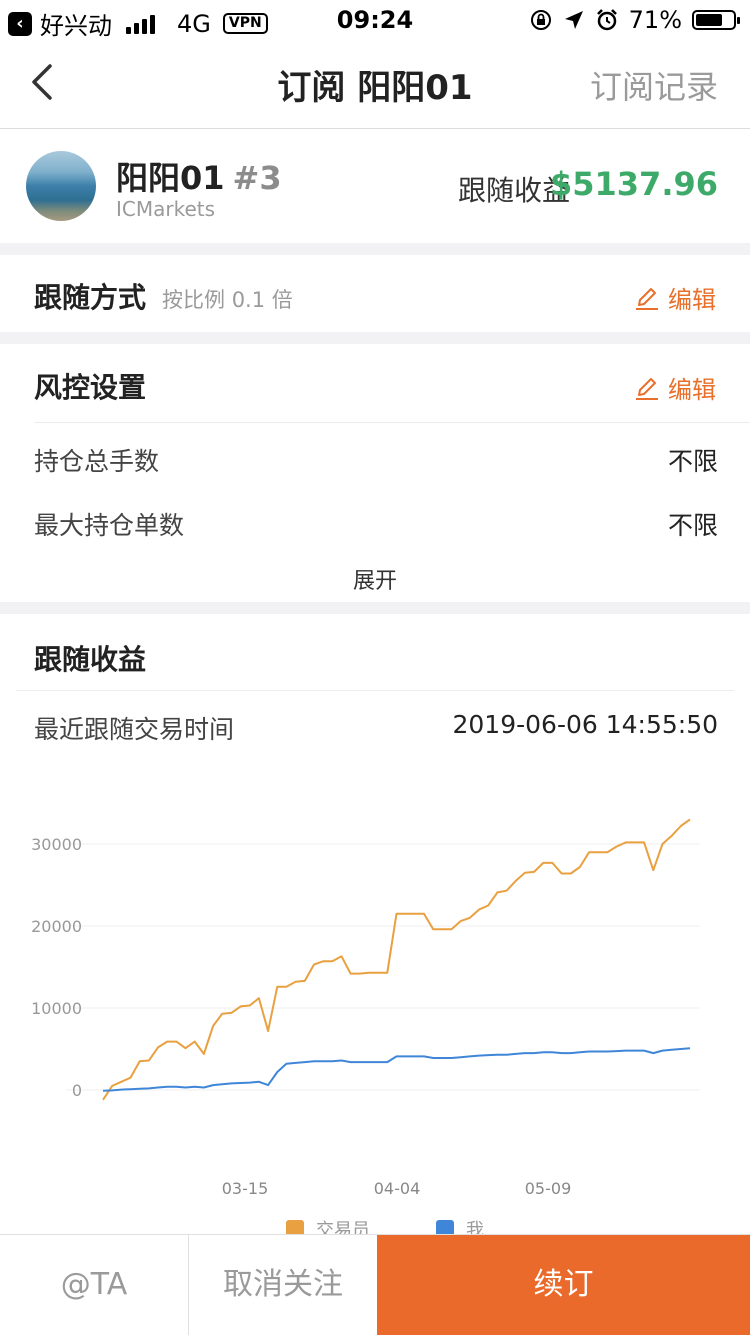 This screenshot has height=1335, width=750. What do you see at coordinates (397, 1188) in the screenshot?
I see `x-tick-label: 04-04` at bounding box center [397, 1188].